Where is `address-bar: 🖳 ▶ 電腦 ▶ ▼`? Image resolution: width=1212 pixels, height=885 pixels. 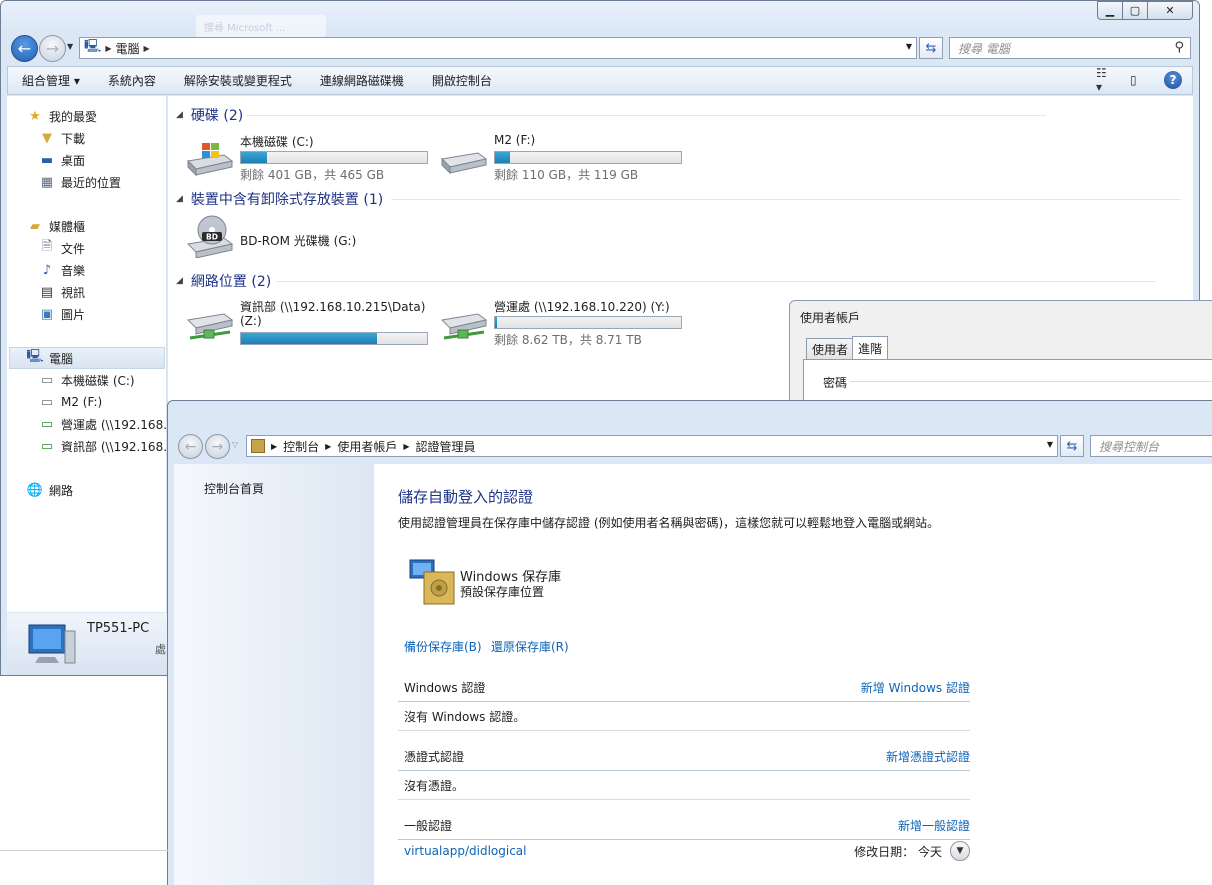
address-bar: 🖳 ▶ 電腦 ▶ ▼ is located at coordinates (498, 48).